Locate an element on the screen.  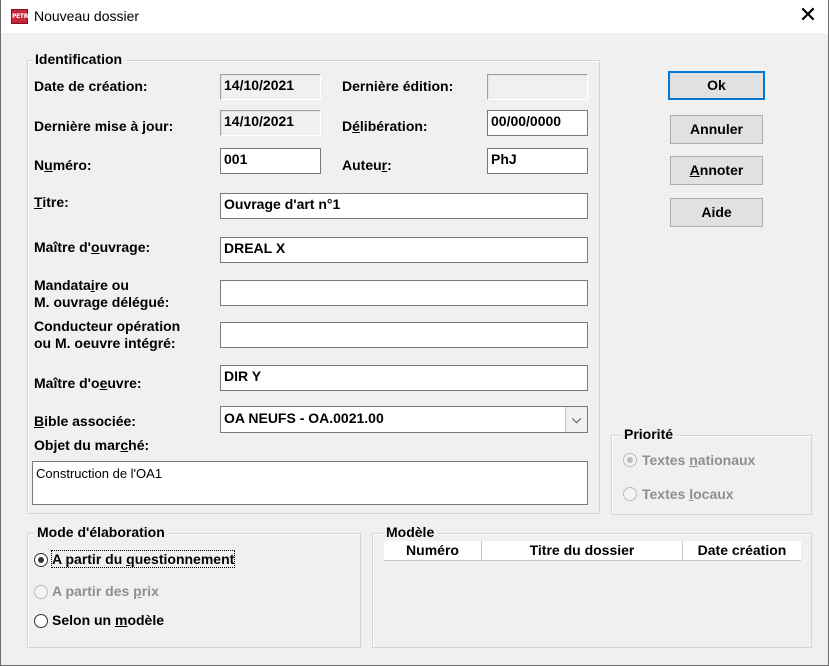
priorite-nationaux-label: Textes nationaux is located at coordinates (699, 460).